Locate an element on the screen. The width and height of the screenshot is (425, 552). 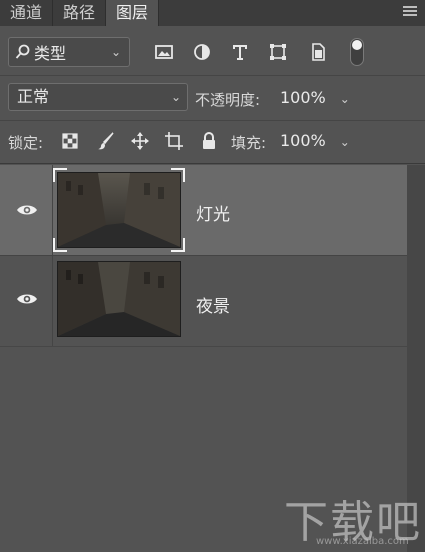
layer-name: 夜景 is located at coordinates (213, 307).